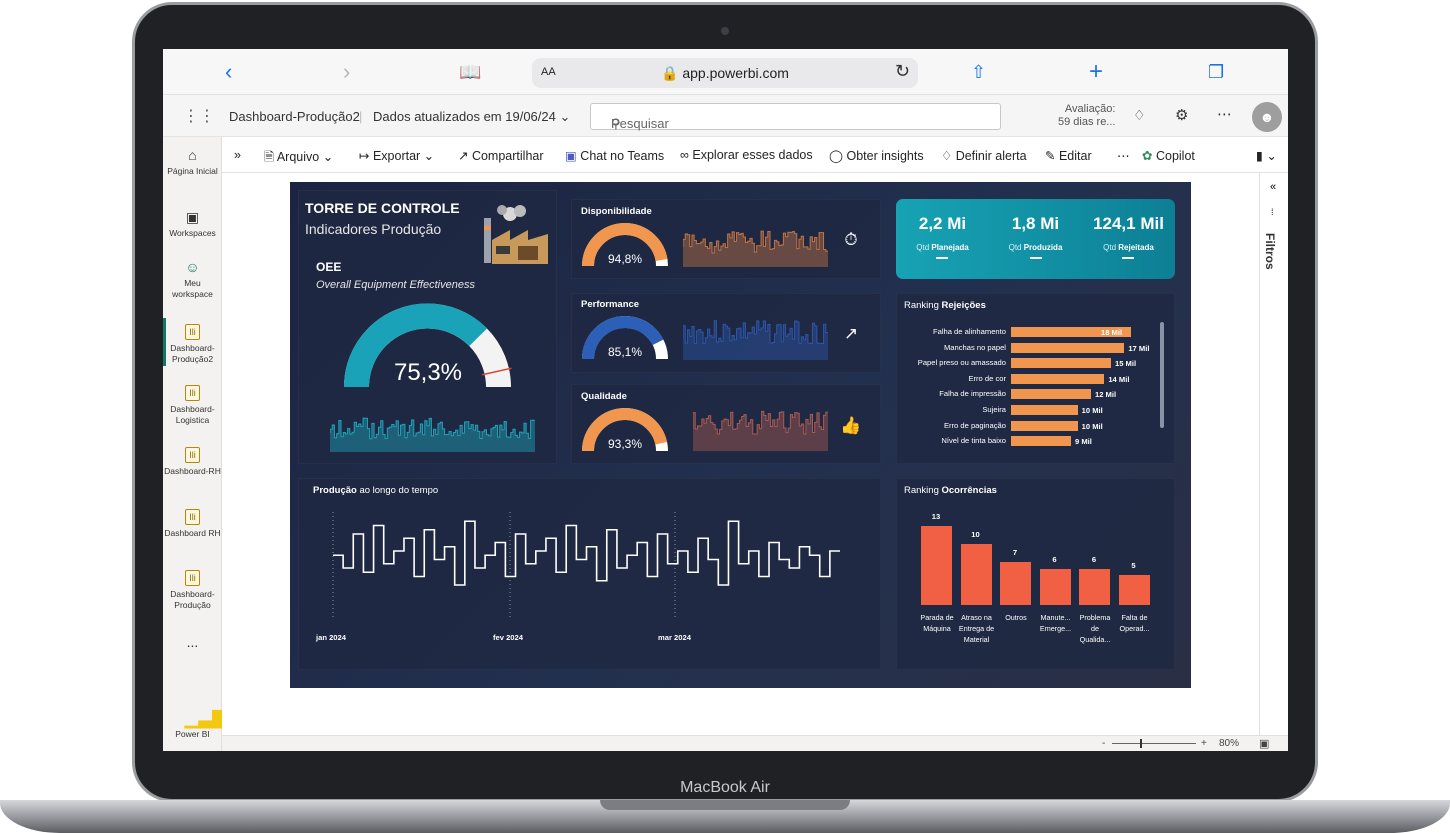  What do you see at coordinates (1092, 410) in the screenshot?
I see `rejection-value: 10 Mil` at bounding box center [1092, 410].